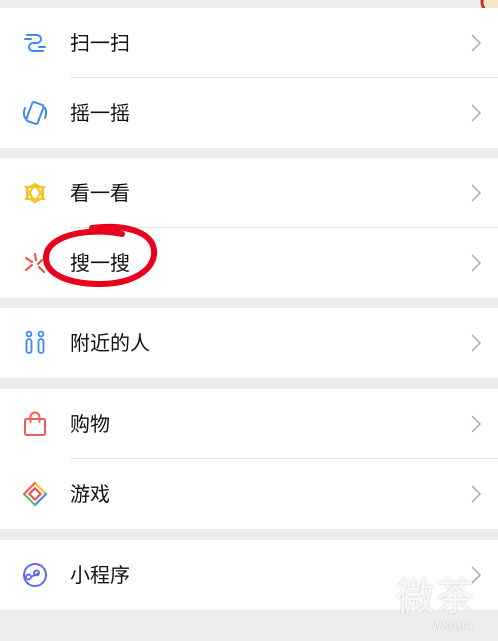  I want to click on search-icon, so click(35, 263).